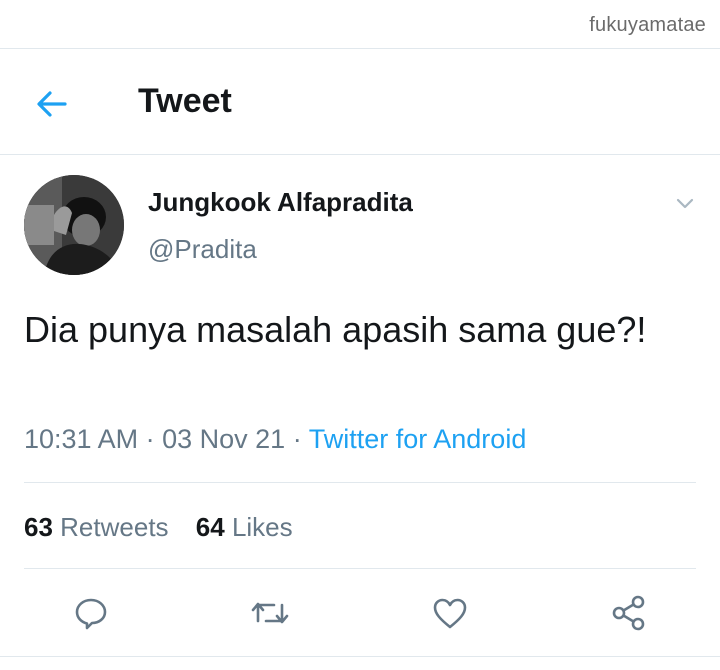 Image resolution: width=720 pixels, height=670 pixels. I want to click on tweet-source-link: Twitter for Android, so click(418, 439).